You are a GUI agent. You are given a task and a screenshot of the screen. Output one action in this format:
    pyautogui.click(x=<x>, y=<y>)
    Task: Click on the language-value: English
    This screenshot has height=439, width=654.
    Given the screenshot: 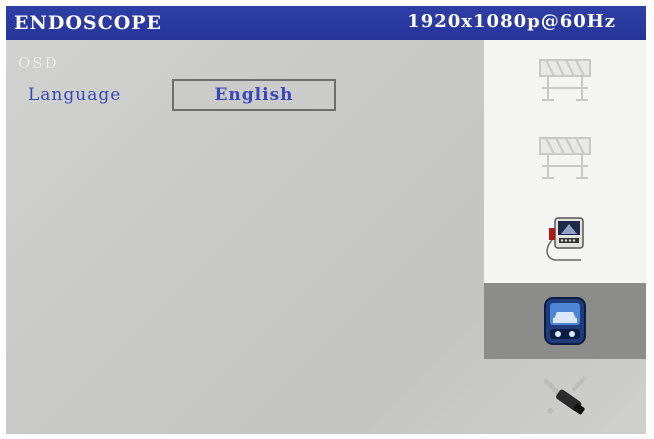 What is the action you would take?
    pyautogui.click(x=254, y=95)
    